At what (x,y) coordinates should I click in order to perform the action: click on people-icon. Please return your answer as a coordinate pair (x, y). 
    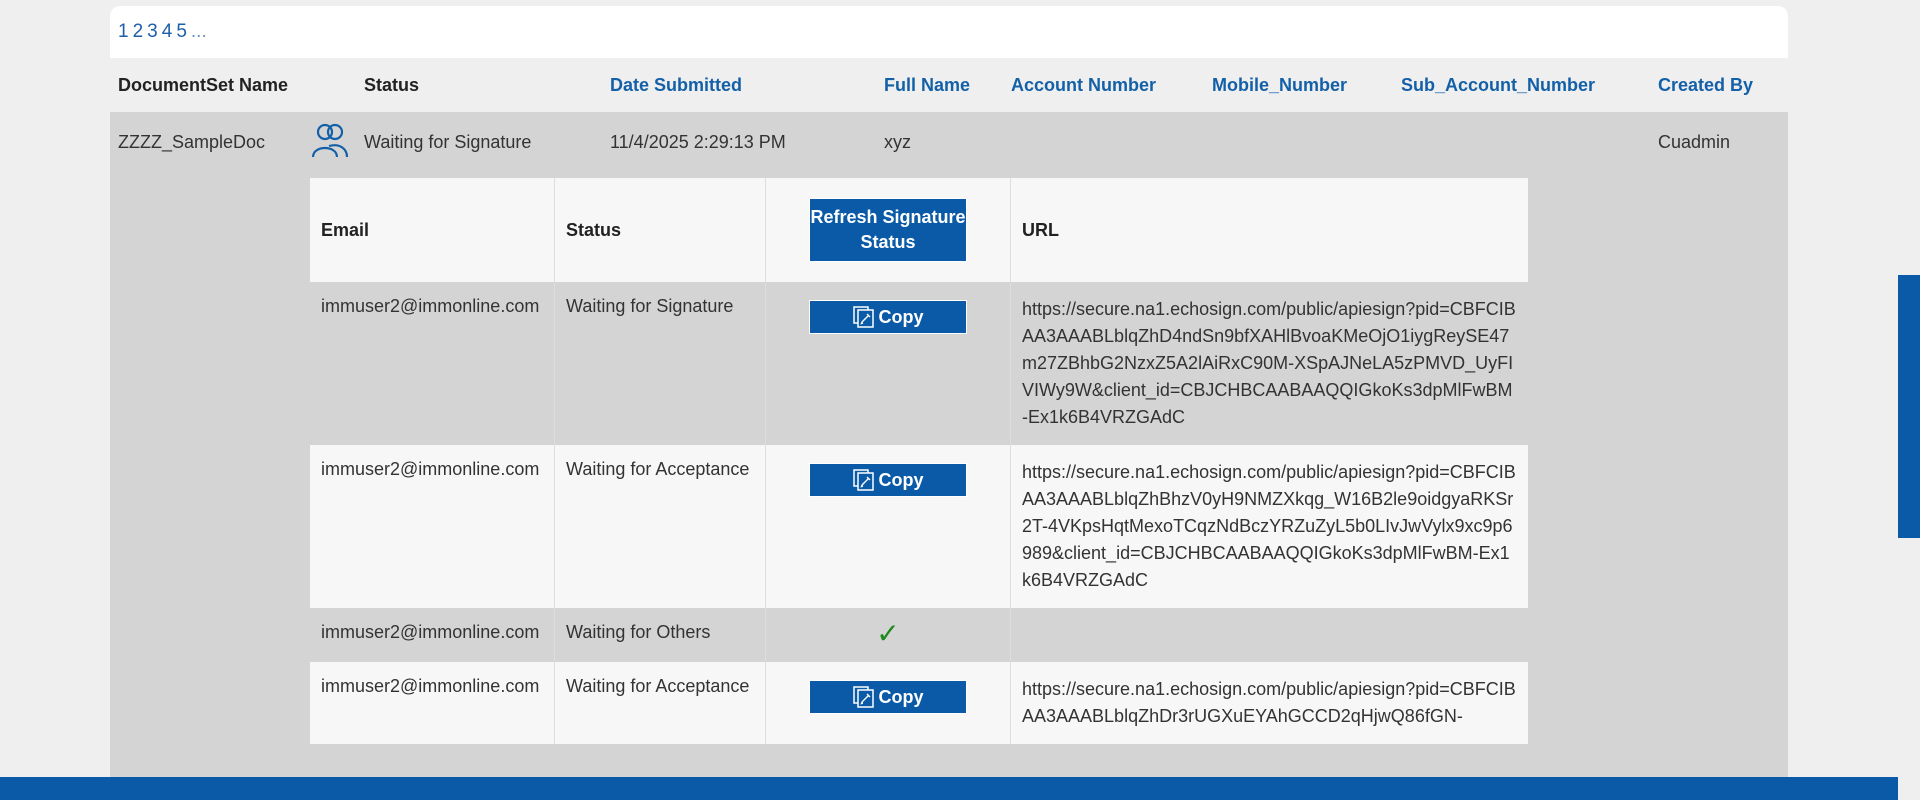
    Looking at the image, I should click on (330, 141).